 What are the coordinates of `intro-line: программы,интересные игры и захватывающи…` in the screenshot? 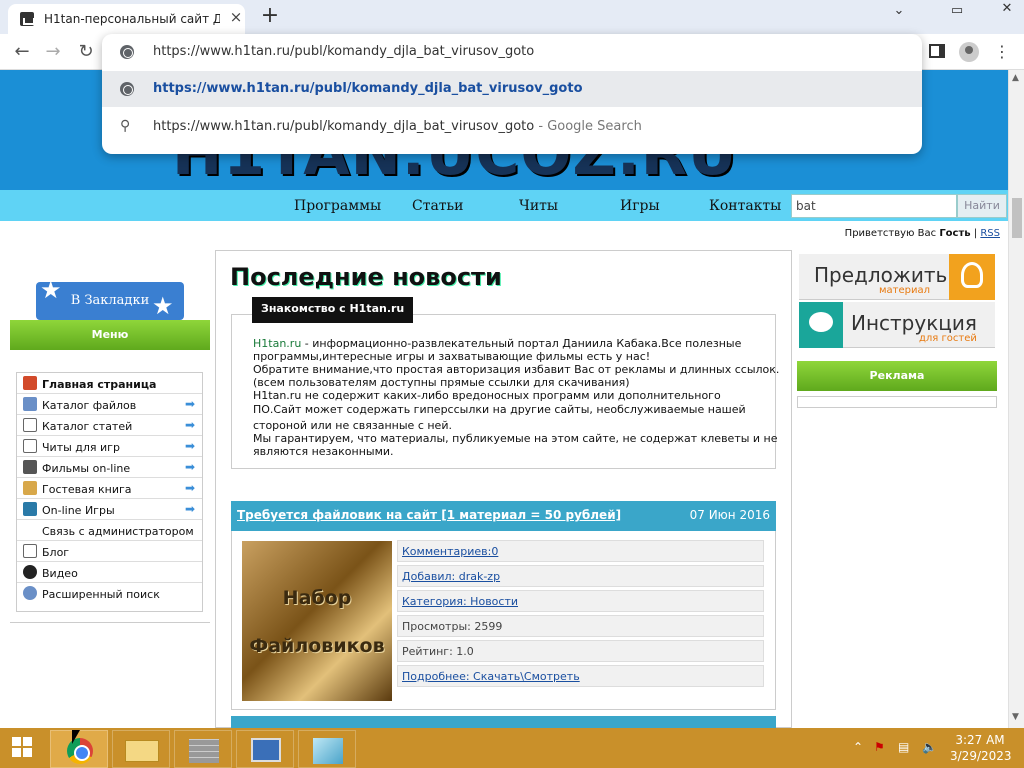 It's located at (452, 356).